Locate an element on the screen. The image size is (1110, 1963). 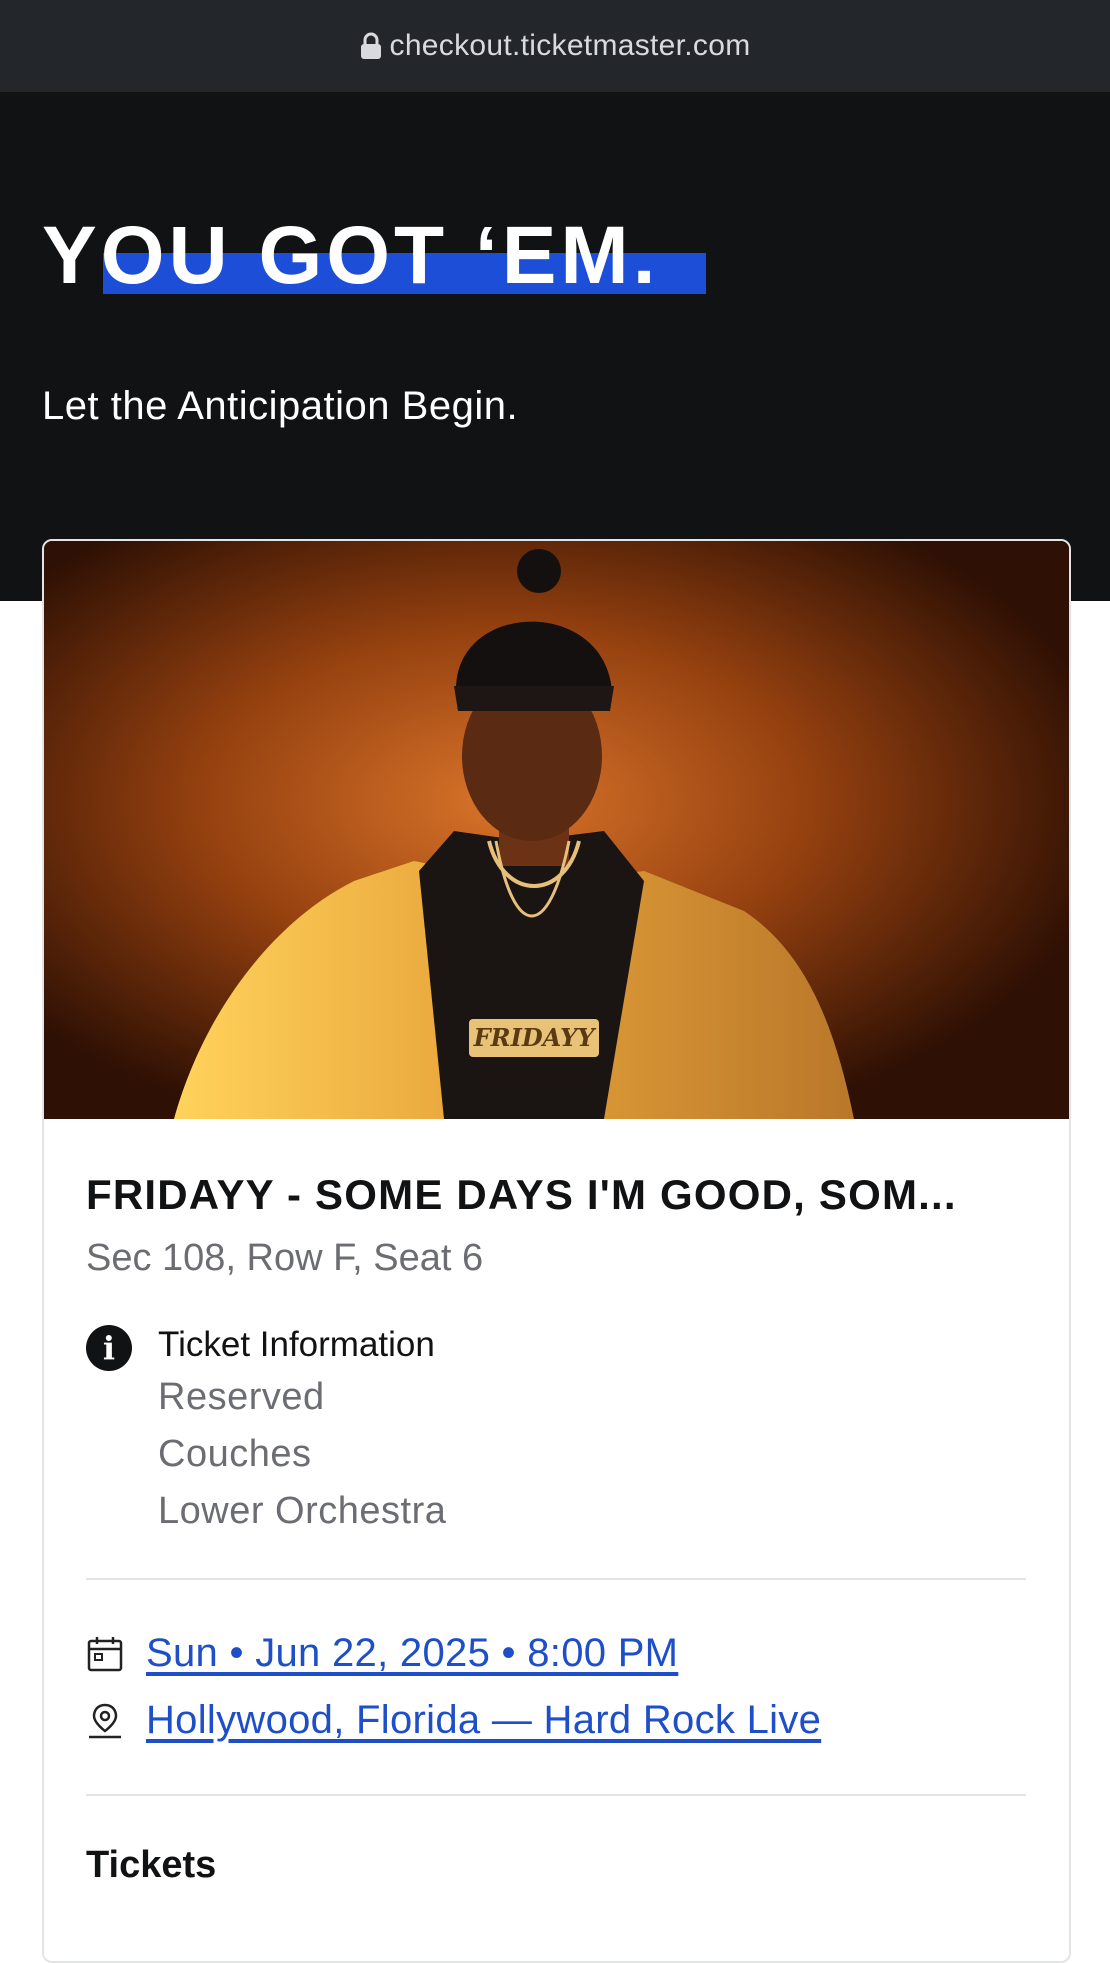
event-location-row: Hollywood, Florida — Hard Rock Live is located at coordinates (556, 1720).